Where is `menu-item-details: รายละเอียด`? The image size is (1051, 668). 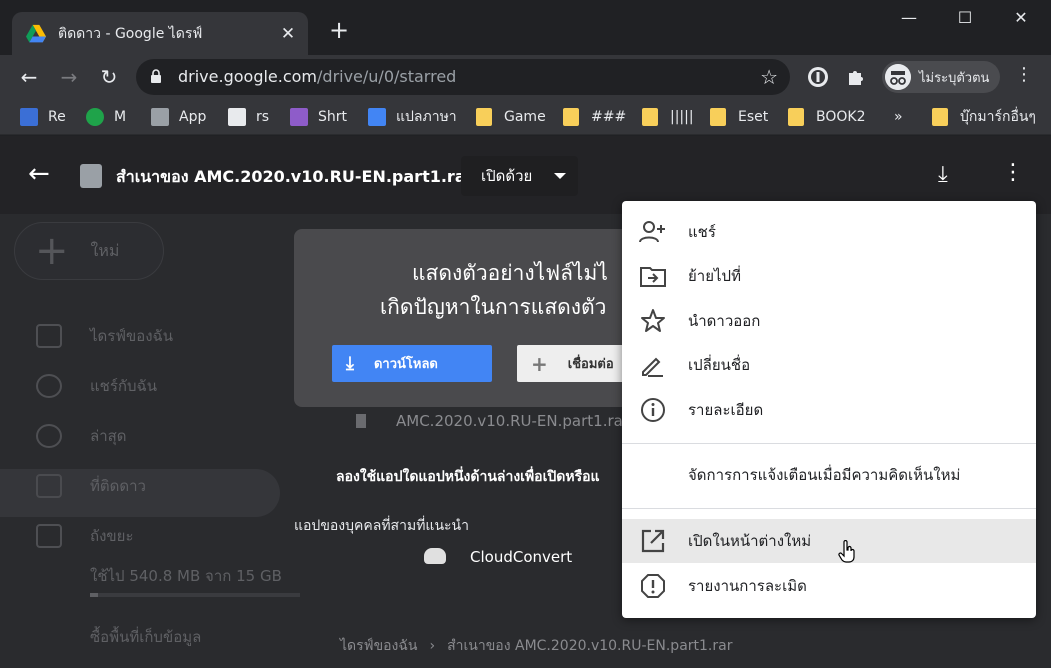 menu-item-details: รายละเอียด is located at coordinates (829, 410).